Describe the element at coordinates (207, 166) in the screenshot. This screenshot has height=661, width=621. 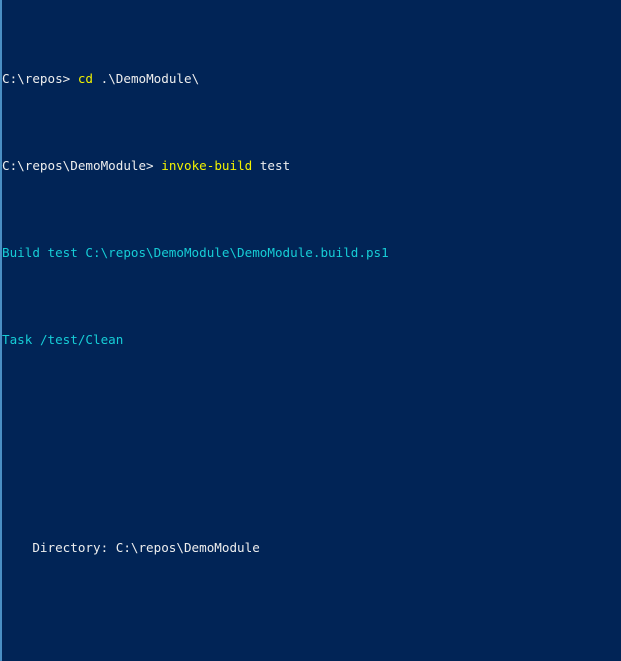
I see `command-name-invoke-build: invoke-build` at that location.